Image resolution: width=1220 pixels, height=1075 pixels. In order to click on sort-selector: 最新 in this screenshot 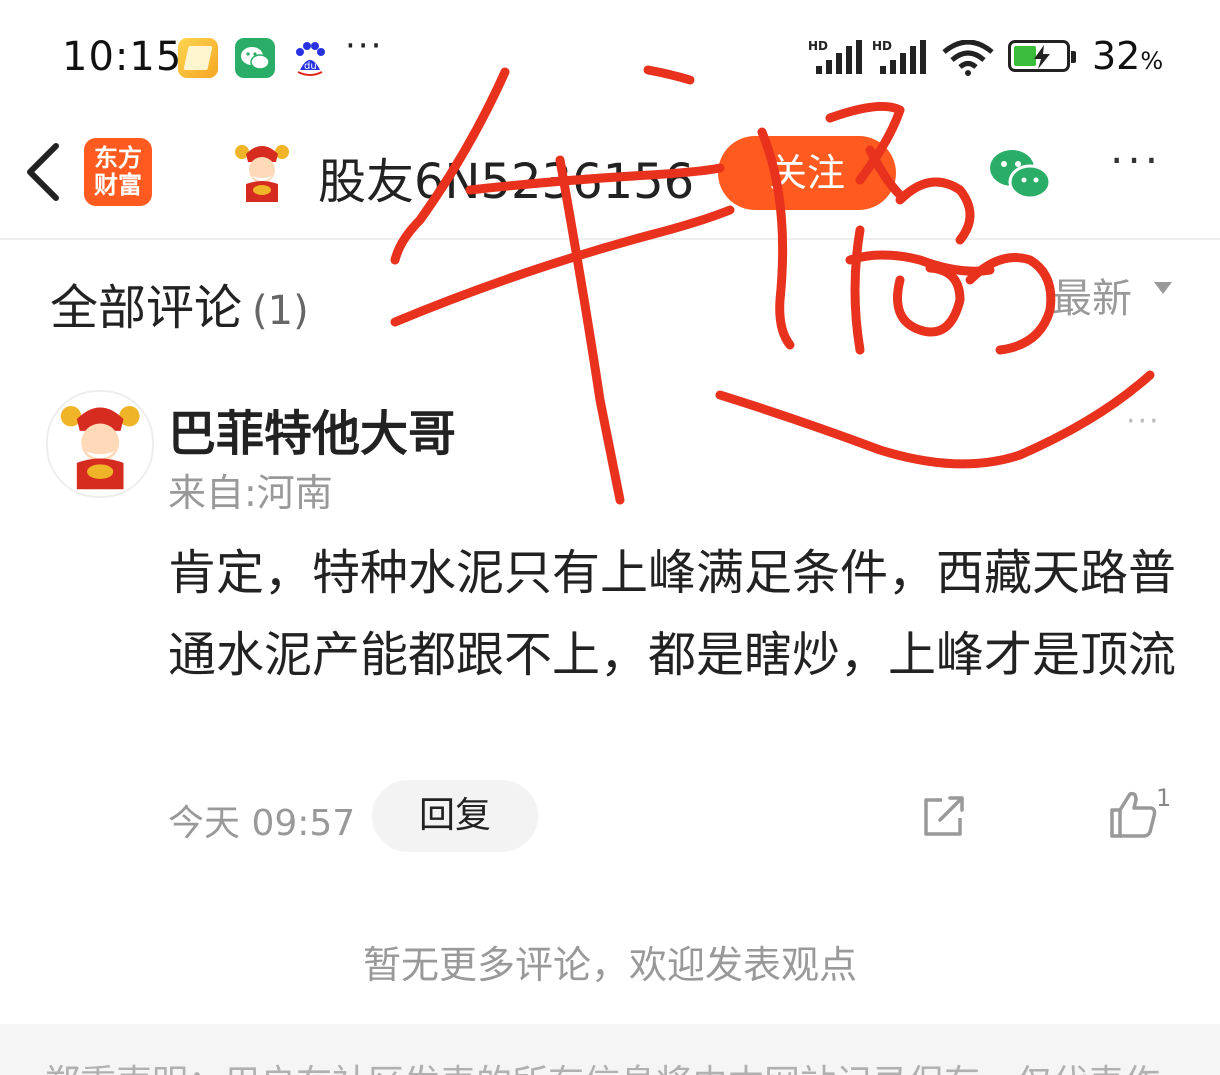, I will do `click(1092, 295)`.